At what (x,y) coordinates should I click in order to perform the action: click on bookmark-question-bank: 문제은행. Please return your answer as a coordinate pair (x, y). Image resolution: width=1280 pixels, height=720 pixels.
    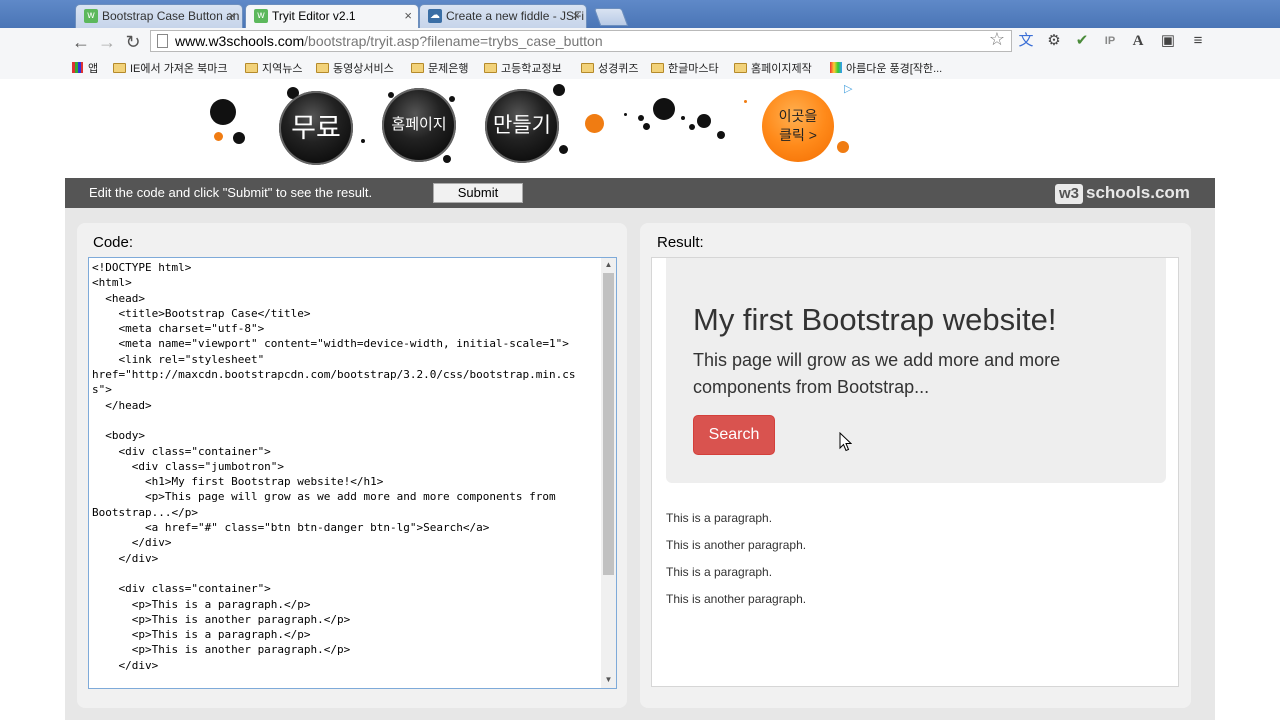
    Looking at the image, I should click on (439, 68).